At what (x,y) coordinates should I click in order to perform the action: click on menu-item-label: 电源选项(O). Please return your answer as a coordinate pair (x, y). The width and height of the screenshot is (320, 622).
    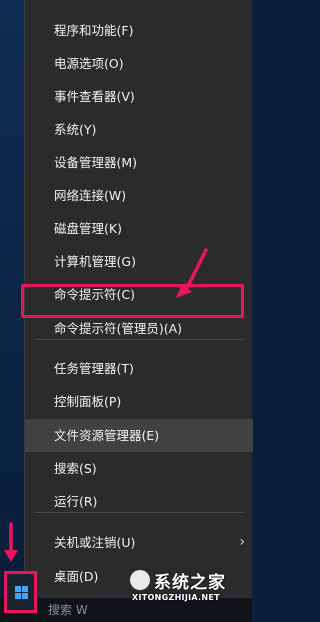
    Looking at the image, I should click on (89, 63).